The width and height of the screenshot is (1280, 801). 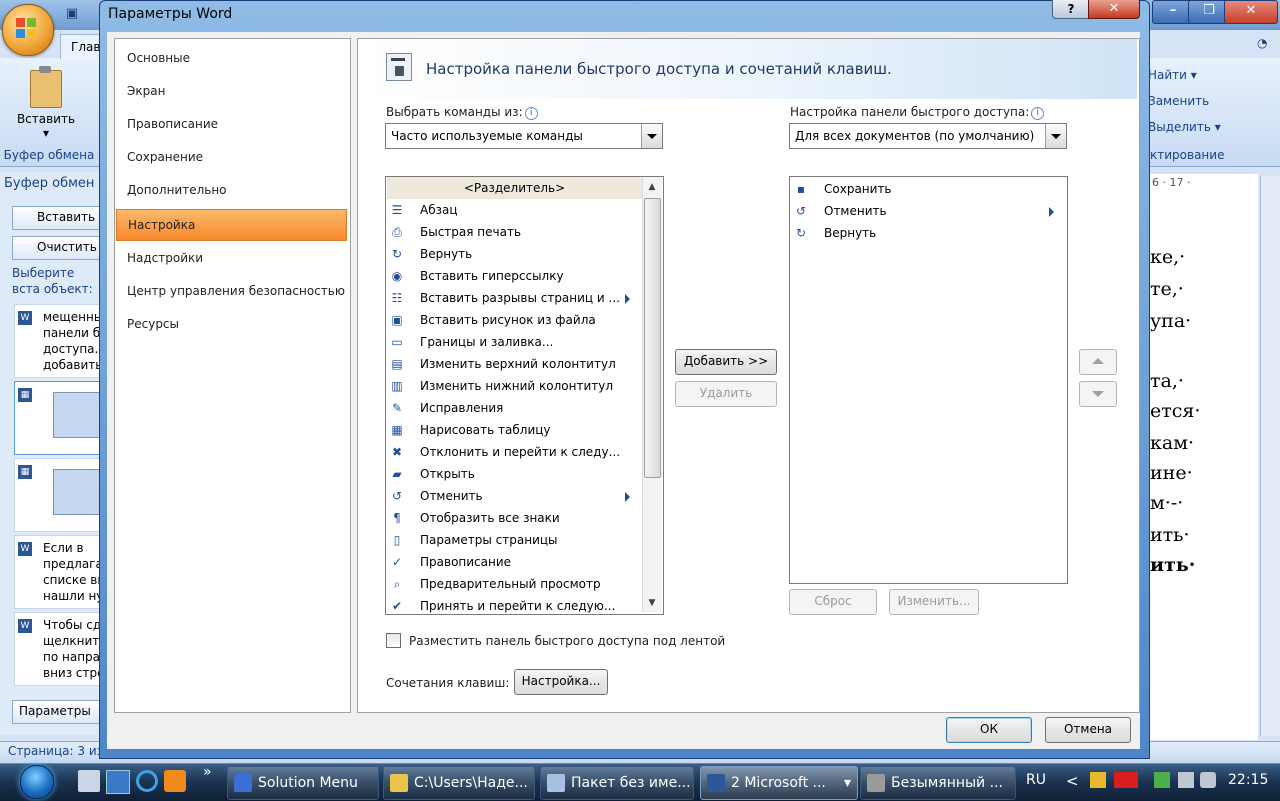 I want to click on nav-item-trust-center: Центр управления безопасностью, so click(x=231, y=291).